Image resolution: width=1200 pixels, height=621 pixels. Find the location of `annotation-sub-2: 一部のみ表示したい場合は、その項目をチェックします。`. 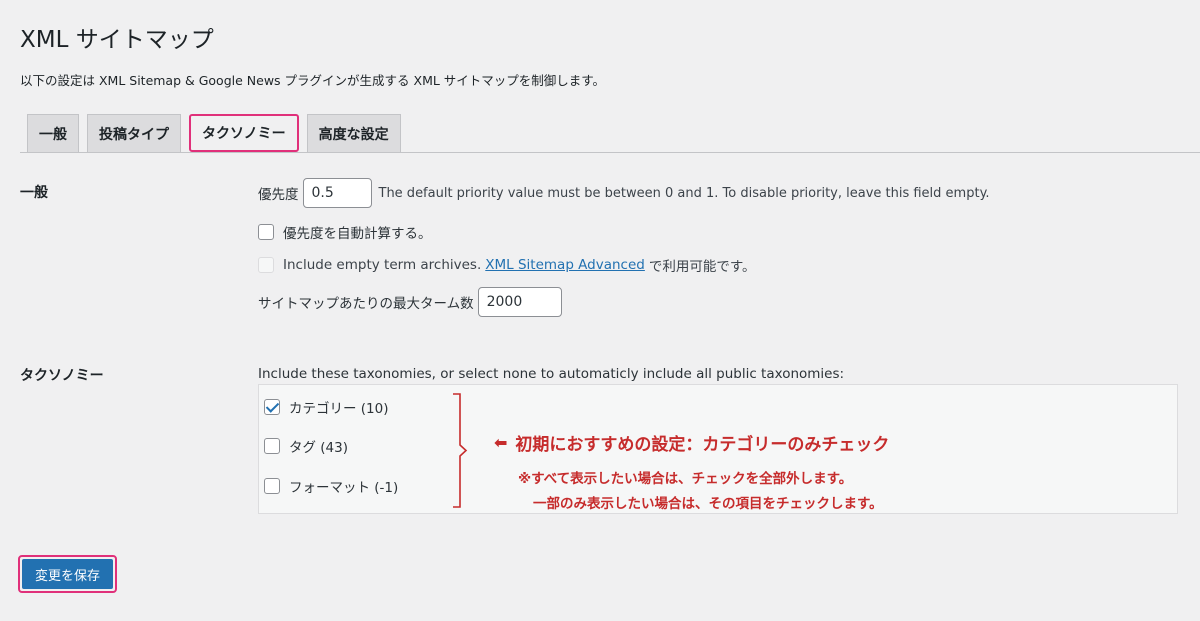

annotation-sub-2: 一部のみ表示したい場合は、その項目をチェックします。 is located at coordinates (708, 504).